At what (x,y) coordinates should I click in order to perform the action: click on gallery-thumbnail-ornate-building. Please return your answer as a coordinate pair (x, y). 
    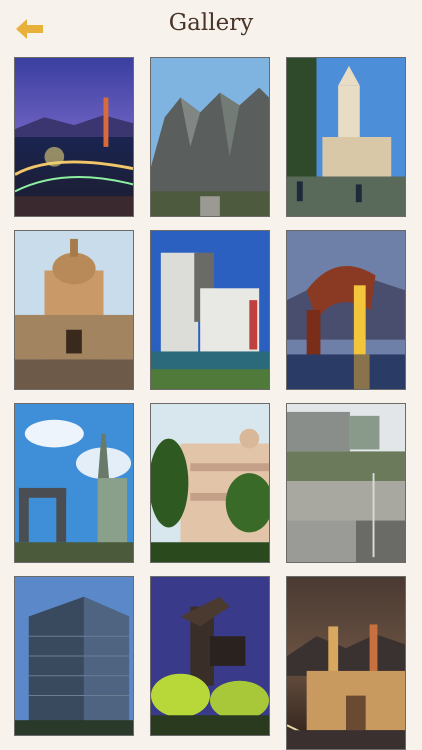
    Looking at the image, I should click on (210, 483).